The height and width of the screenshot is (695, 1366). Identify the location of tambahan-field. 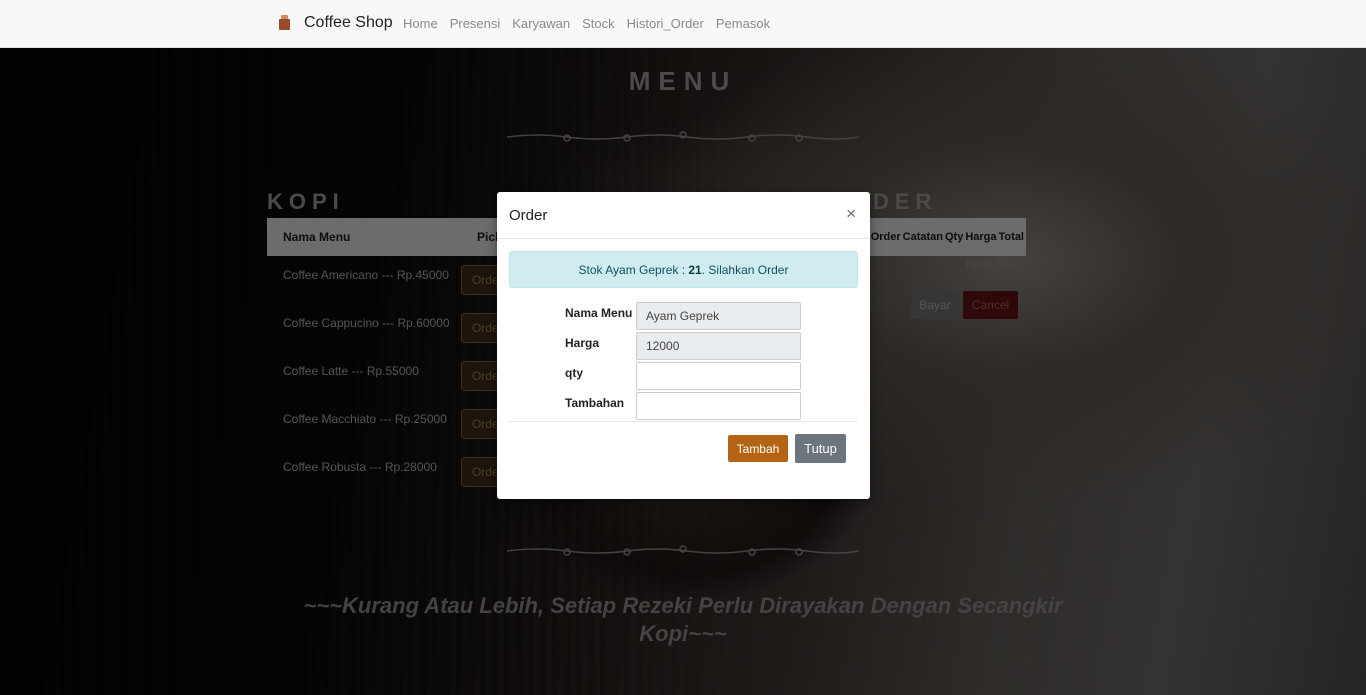
(718, 406).